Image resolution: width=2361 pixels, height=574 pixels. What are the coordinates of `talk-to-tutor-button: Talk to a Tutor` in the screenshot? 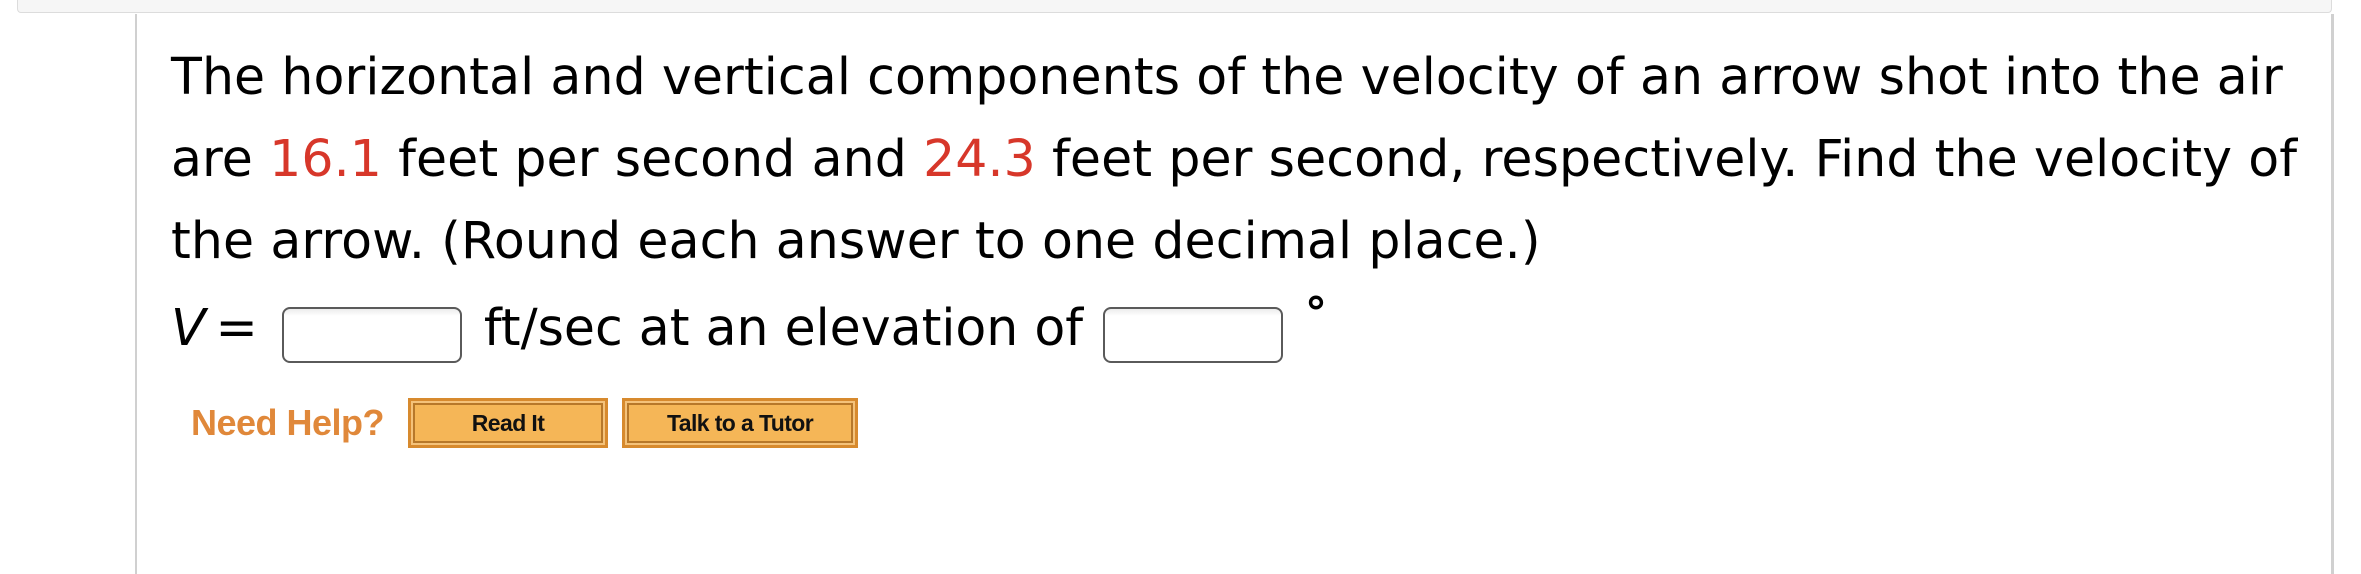 It's located at (740, 423).